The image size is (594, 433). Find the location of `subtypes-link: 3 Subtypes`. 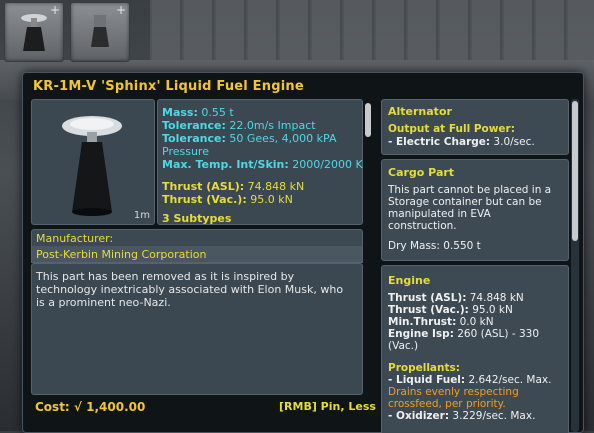

subtypes-link: 3 Subtypes is located at coordinates (196, 218).